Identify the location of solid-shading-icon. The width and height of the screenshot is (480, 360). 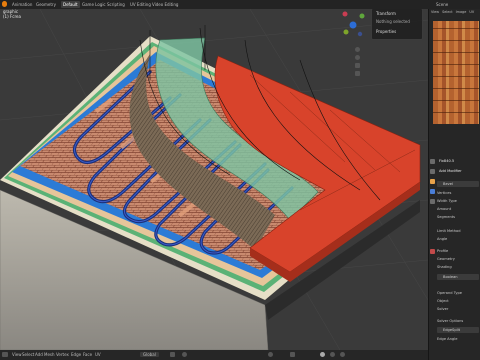
(322, 354).